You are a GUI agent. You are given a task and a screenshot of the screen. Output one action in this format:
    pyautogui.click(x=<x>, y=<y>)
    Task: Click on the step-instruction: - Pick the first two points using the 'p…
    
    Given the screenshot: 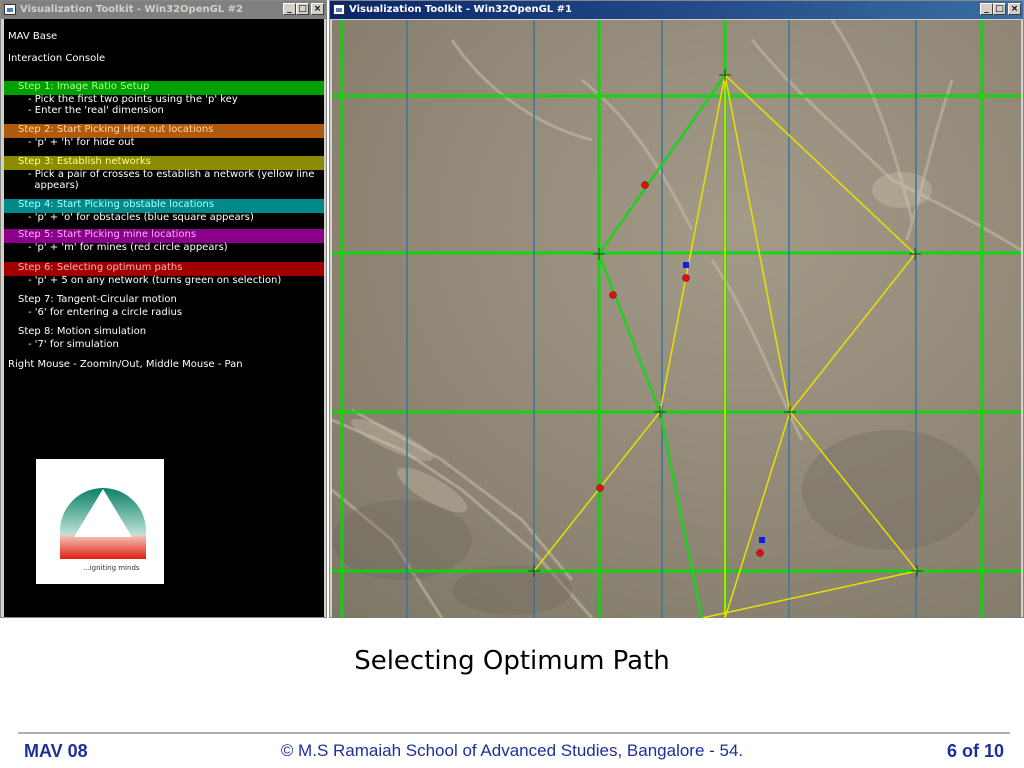 What is the action you would take?
    pyautogui.click(x=133, y=99)
    